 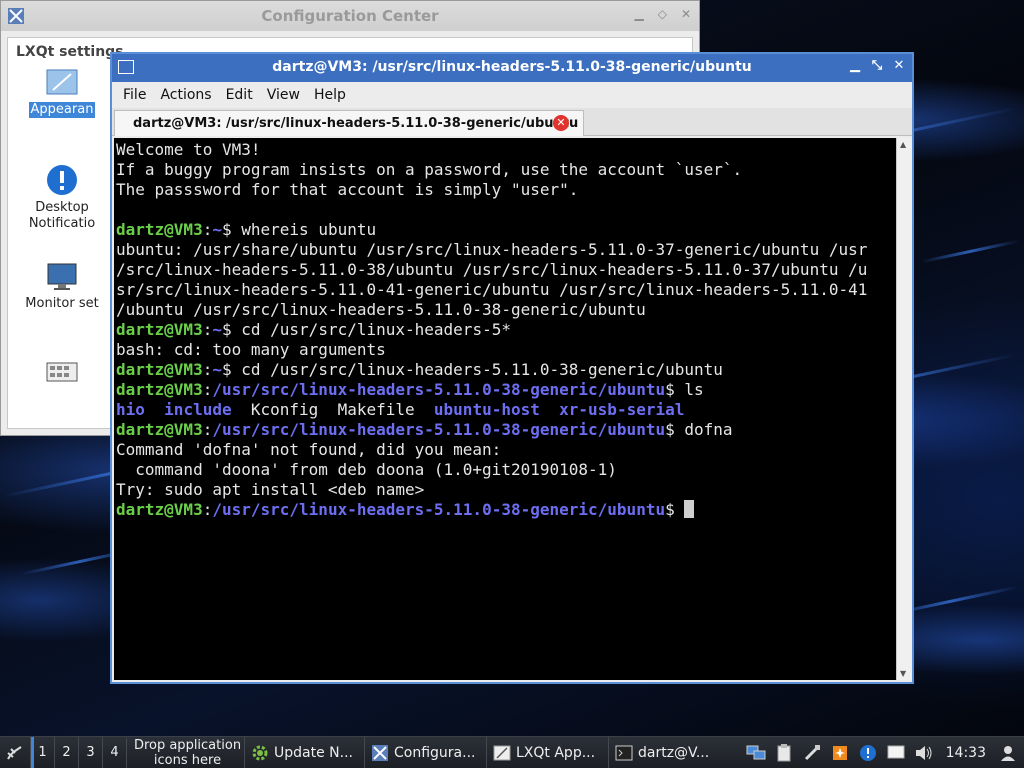 I want to click on scroll-up-icon: ▲, so click(x=903, y=144).